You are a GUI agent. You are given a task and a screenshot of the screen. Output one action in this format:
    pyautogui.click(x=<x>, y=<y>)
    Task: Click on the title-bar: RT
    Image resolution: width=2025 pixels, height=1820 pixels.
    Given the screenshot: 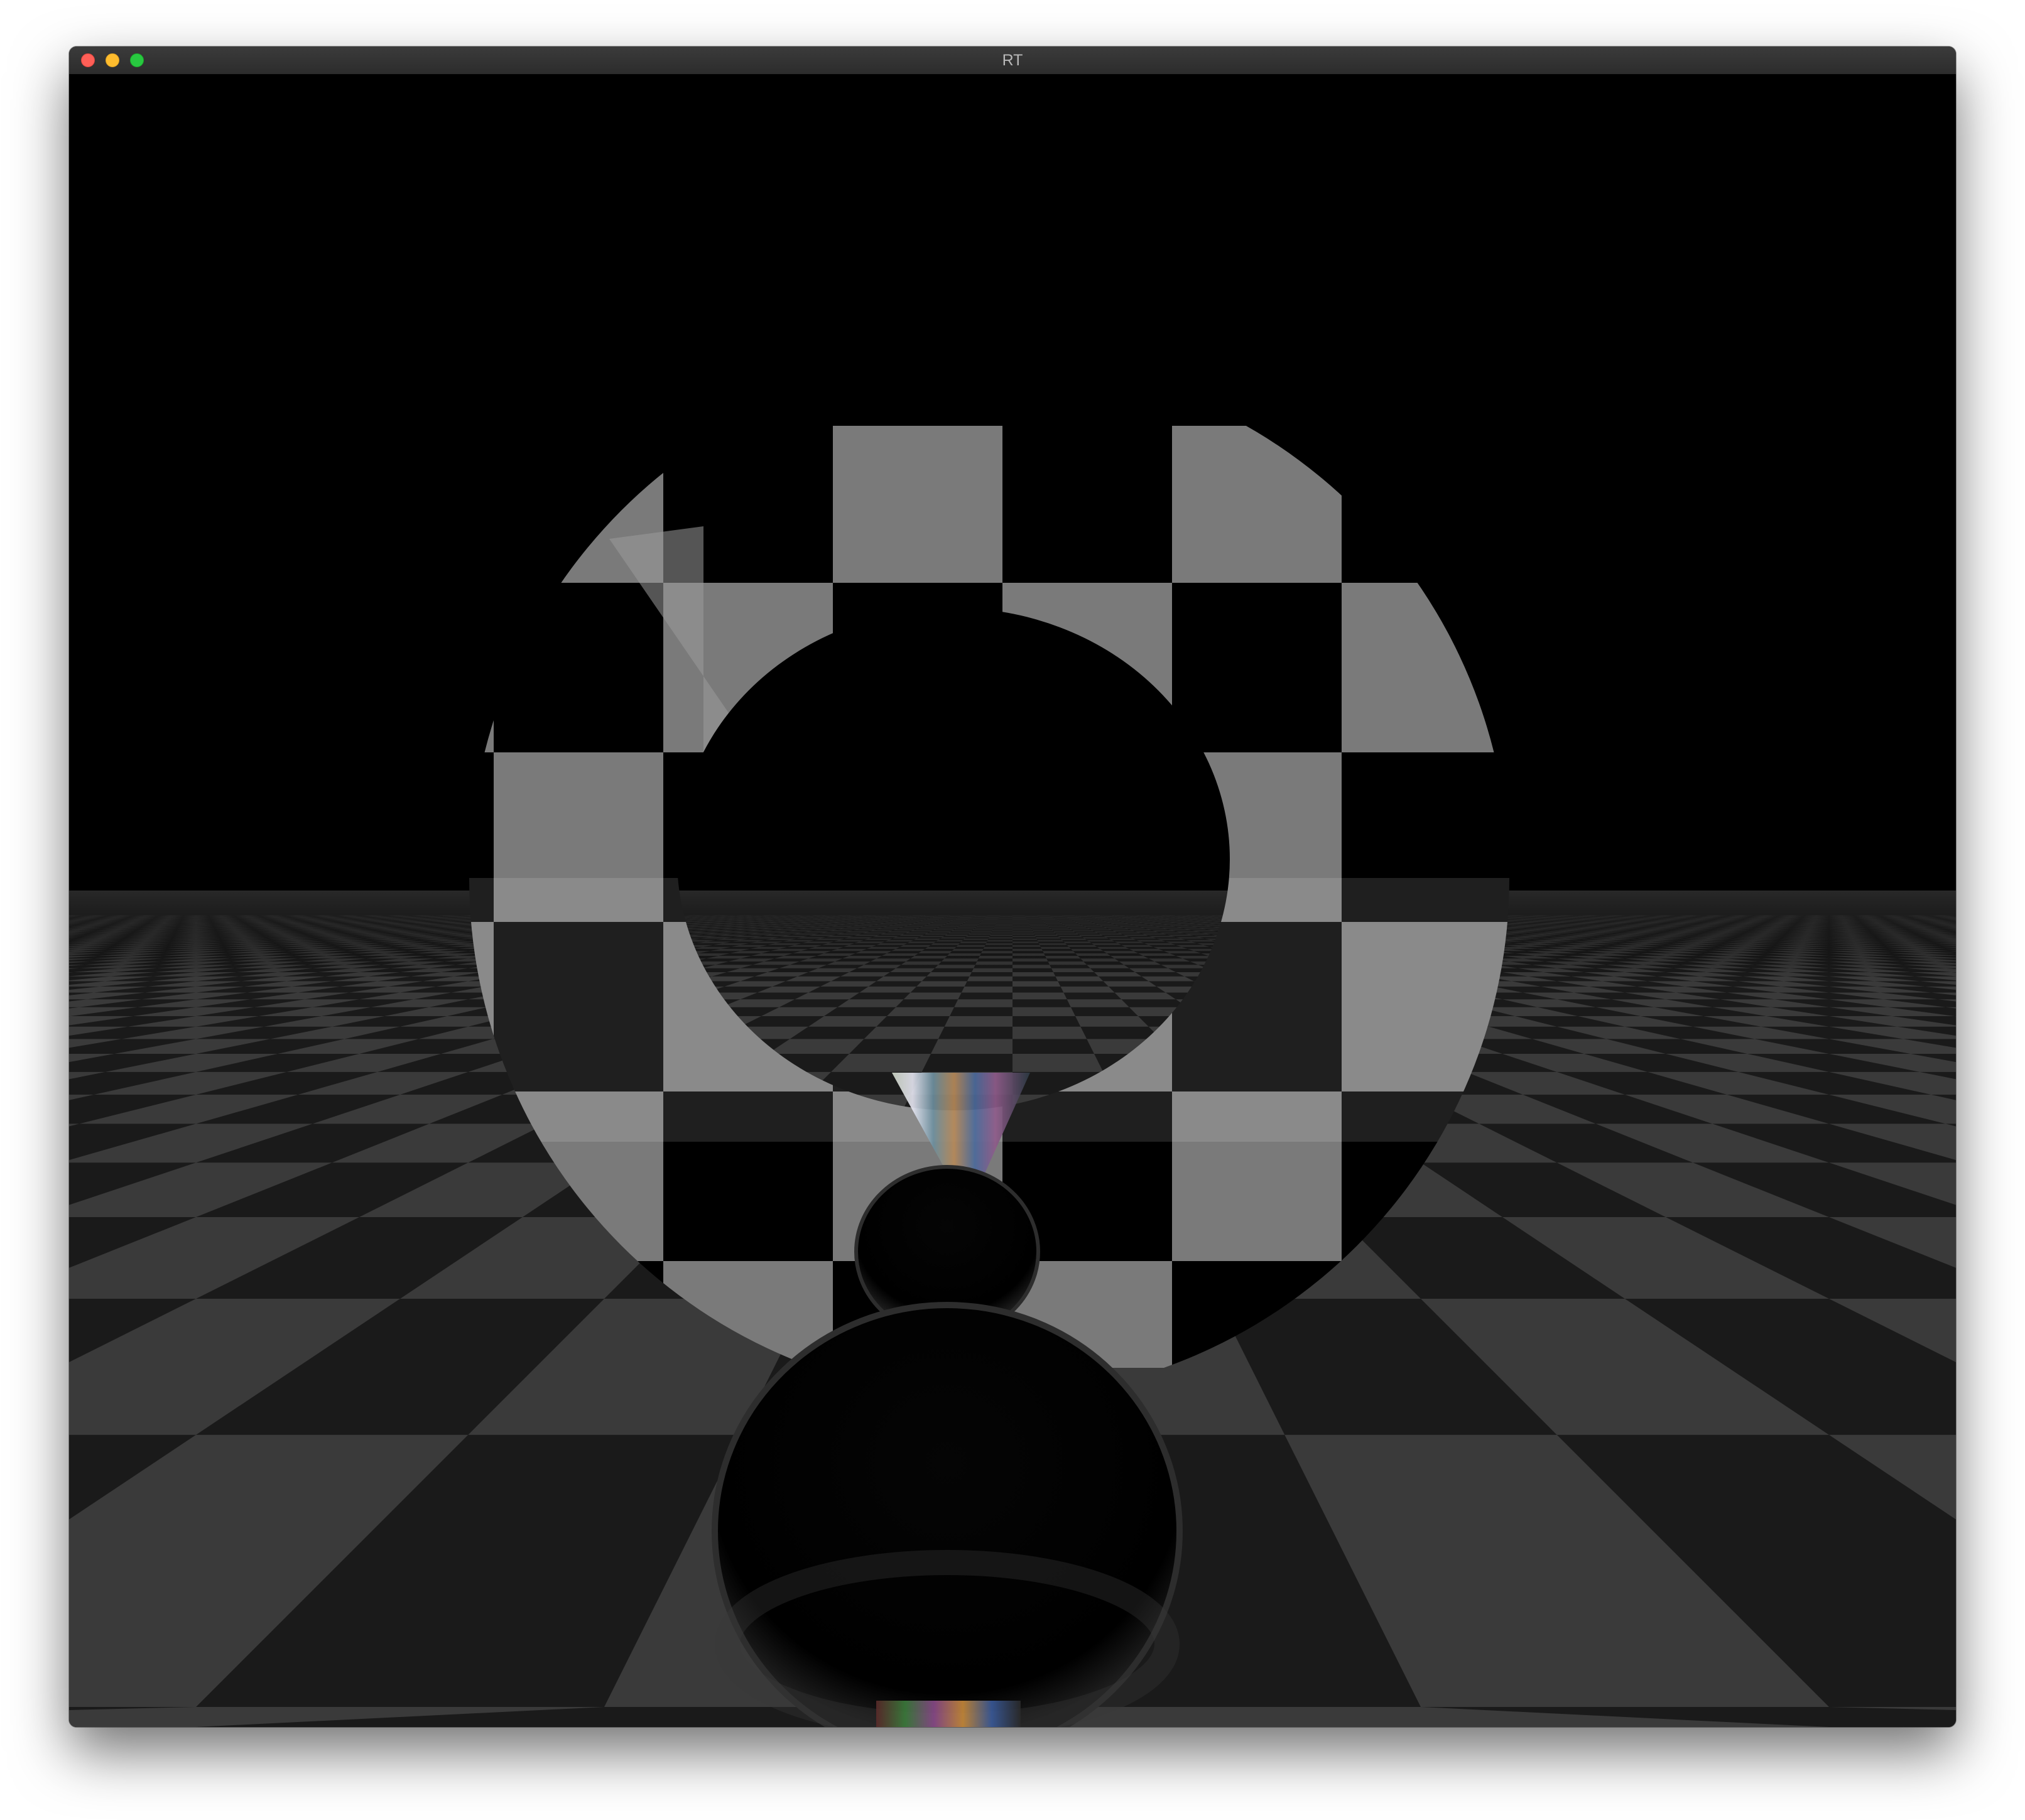 What is the action you would take?
    pyautogui.click(x=1012, y=60)
    